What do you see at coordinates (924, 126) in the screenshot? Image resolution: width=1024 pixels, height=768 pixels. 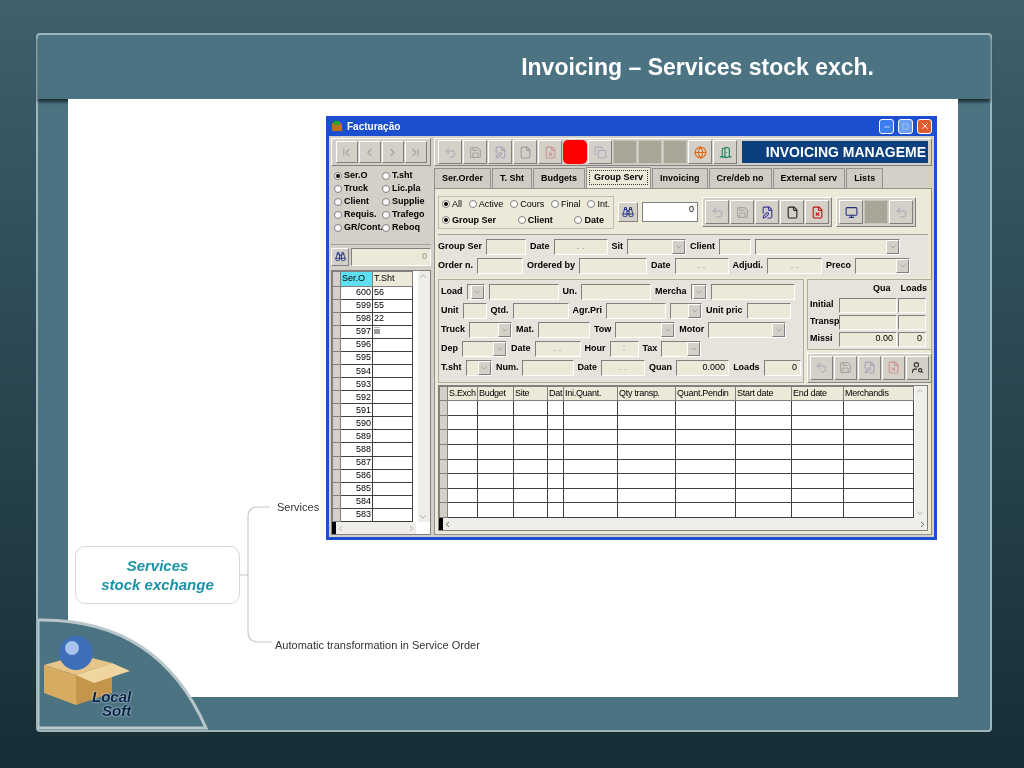 I see `close-button` at bounding box center [924, 126].